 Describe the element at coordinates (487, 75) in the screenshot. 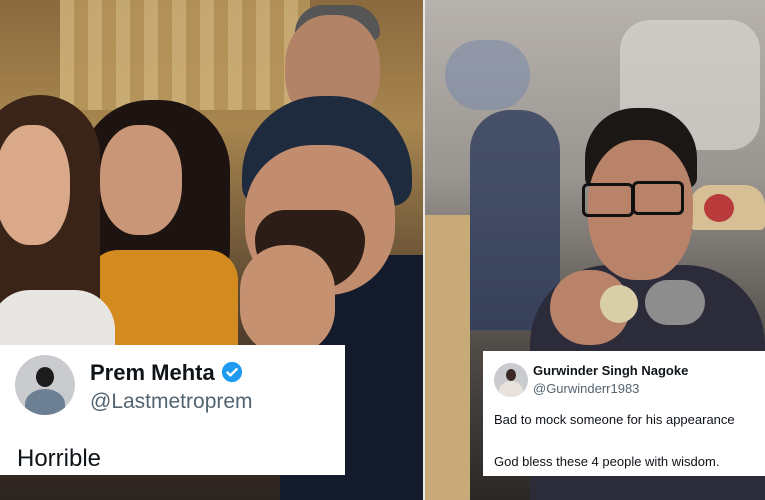

I see `crowd-blur` at that location.